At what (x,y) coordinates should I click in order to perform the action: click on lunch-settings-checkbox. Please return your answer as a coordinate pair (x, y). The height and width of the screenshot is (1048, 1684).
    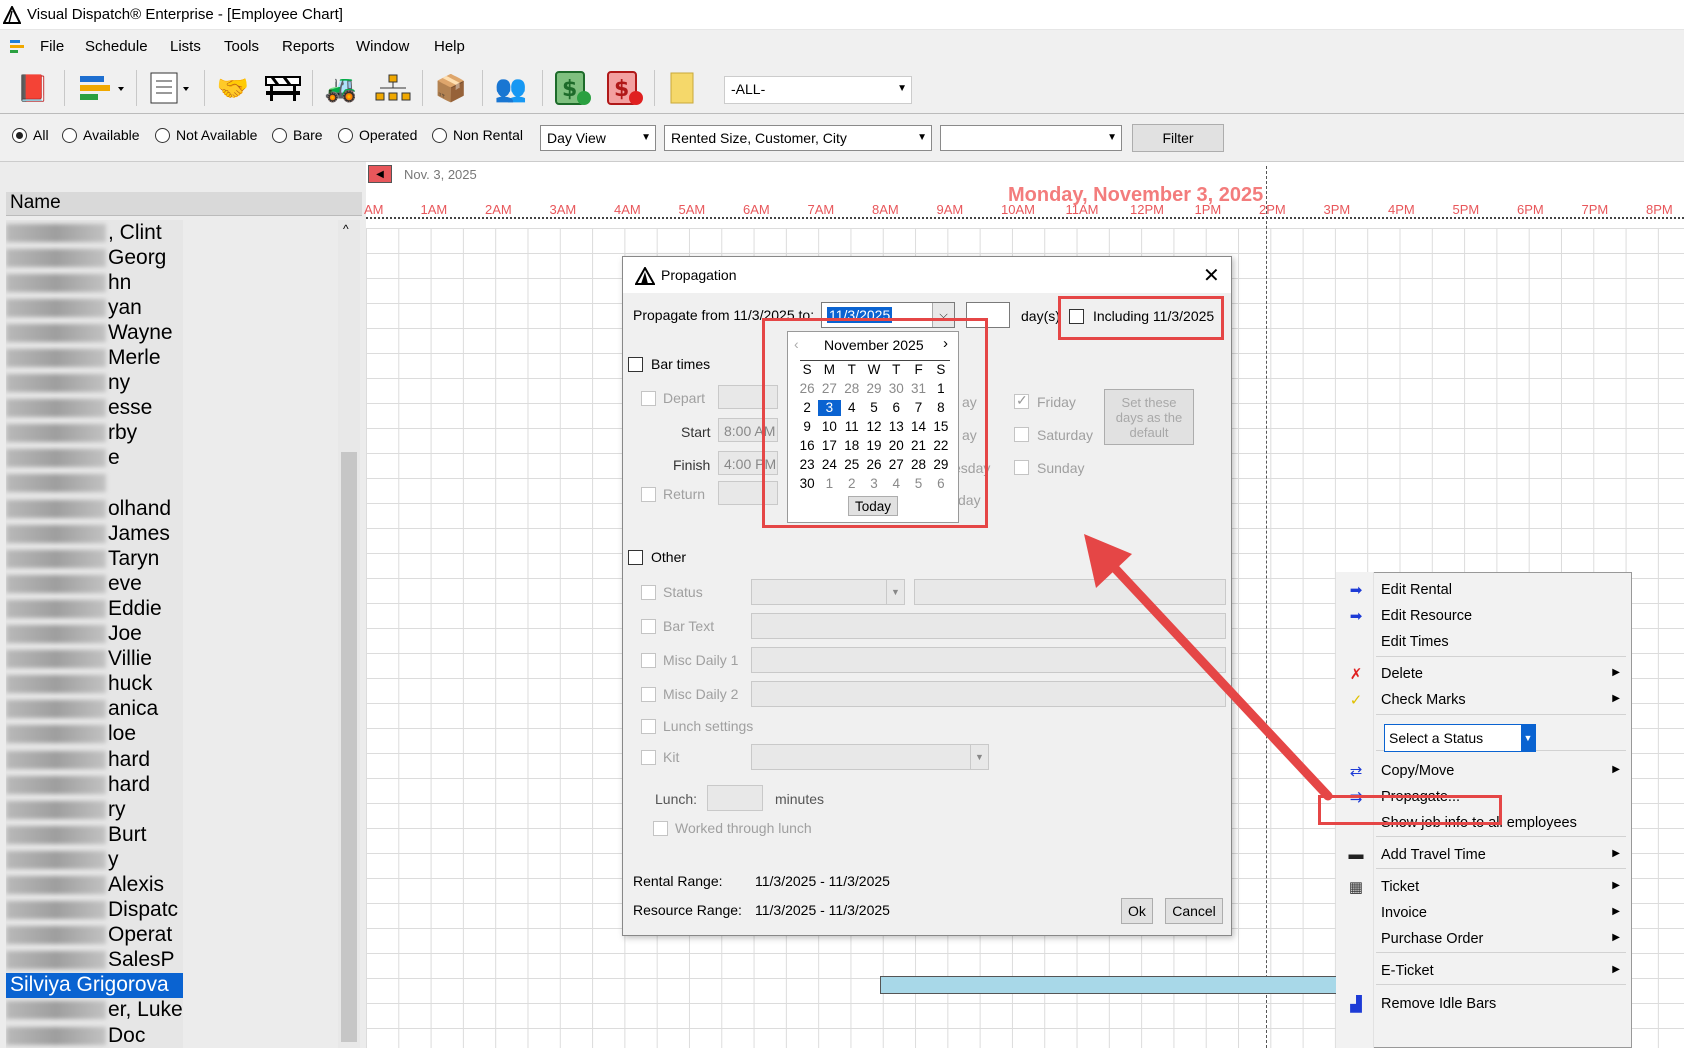
    Looking at the image, I should click on (648, 726).